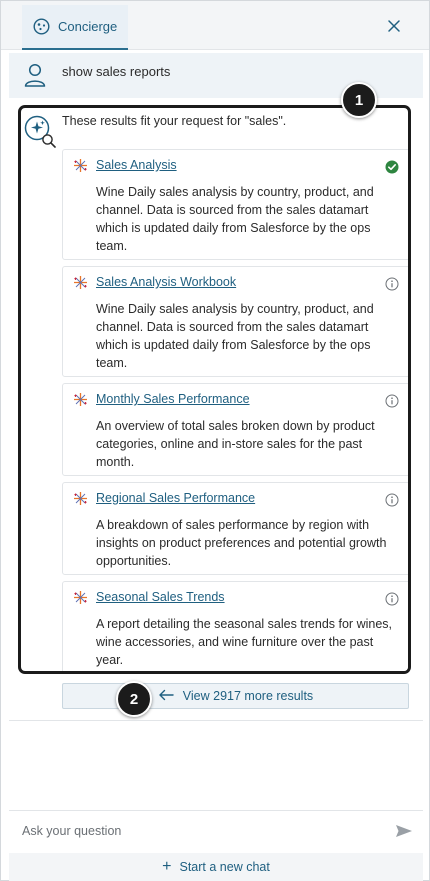  What do you see at coordinates (35, 77) in the screenshot?
I see `user-icon` at bounding box center [35, 77].